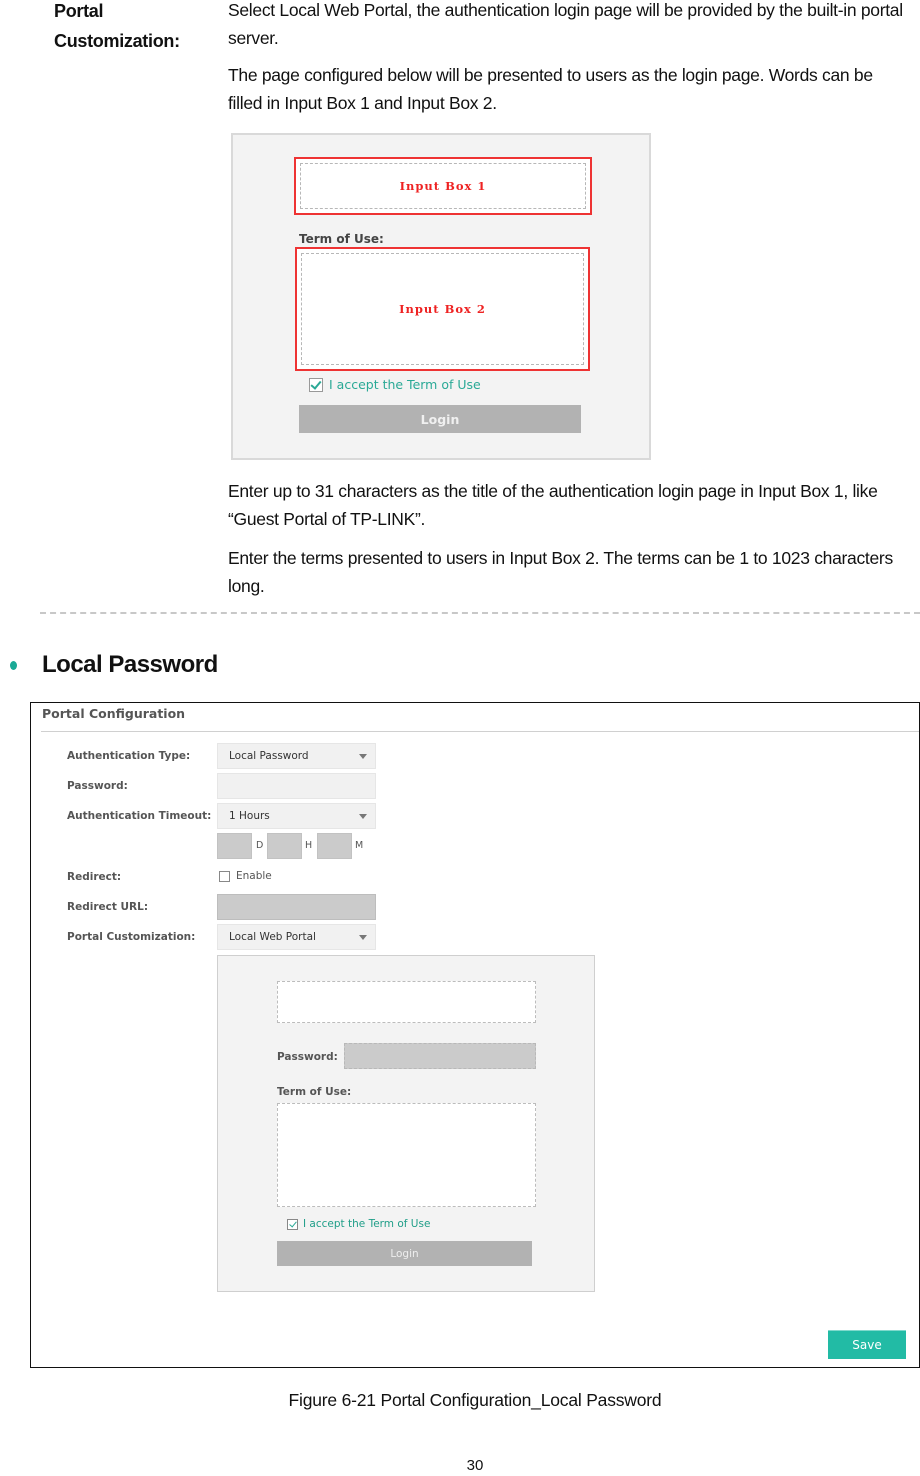 Image resolution: width=920 pixels, height=1476 pixels. Describe the element at coordinates (404, 1253) in the screenshot. I see `preview-login-button: Login` at that location.